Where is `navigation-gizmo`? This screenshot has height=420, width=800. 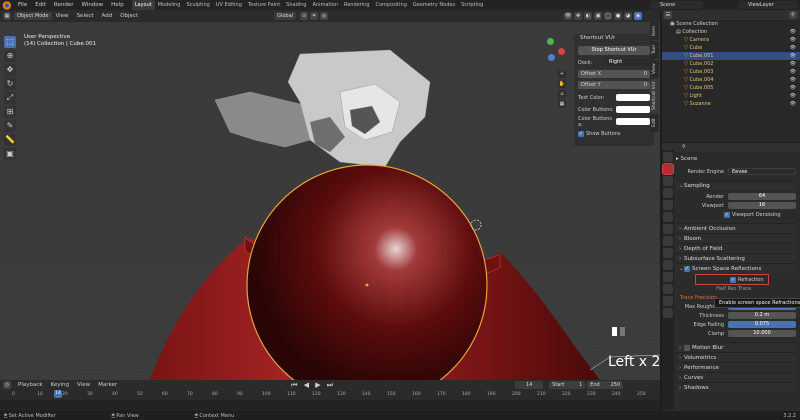 navigation-gizmo is located at coordinates (556, 52).